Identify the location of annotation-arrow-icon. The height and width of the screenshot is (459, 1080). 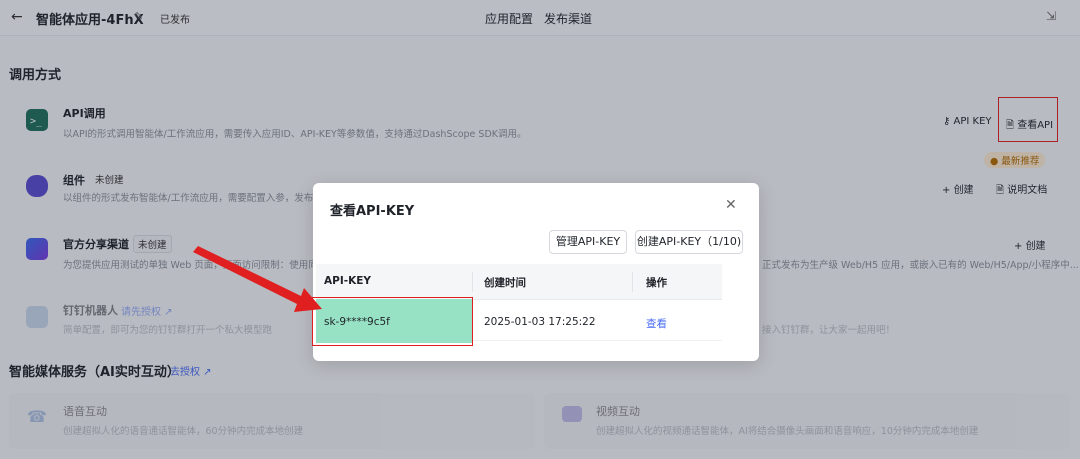
(257, 279).